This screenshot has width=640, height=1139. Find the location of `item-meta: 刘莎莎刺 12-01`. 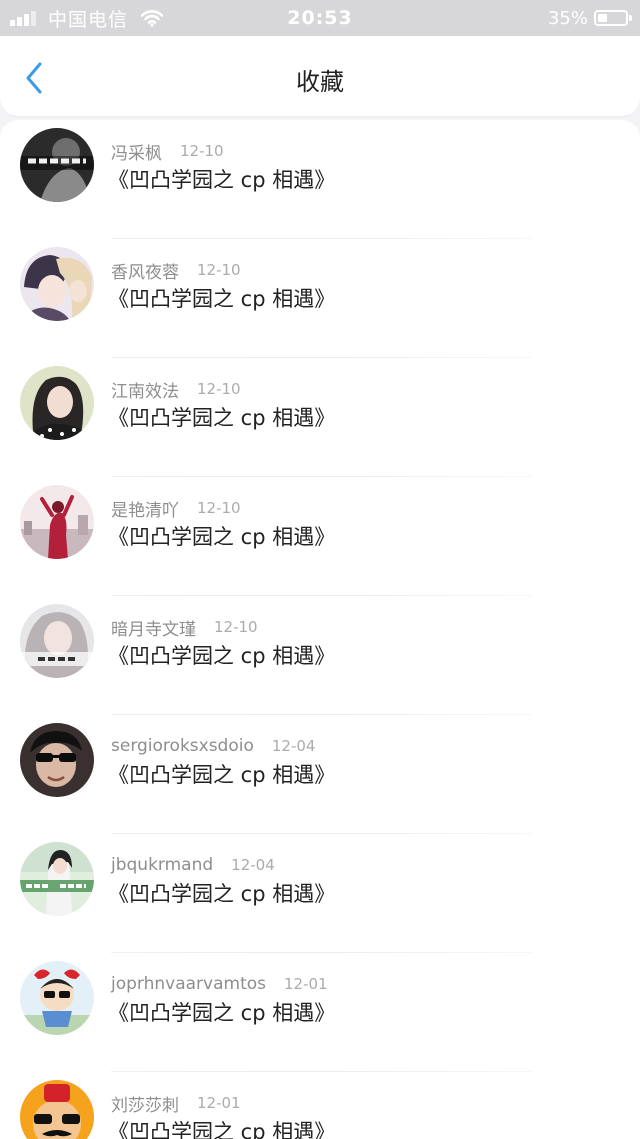

item-meta: 刘莎莎刺 12-01 is located at coordinates (176, 1103).